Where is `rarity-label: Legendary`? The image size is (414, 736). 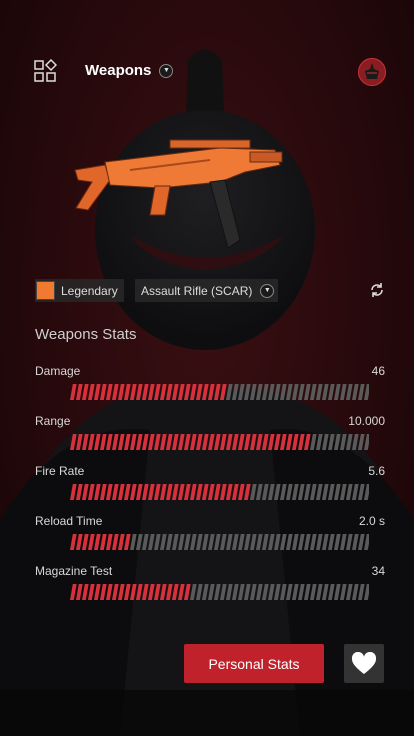
rarity-label: Legendary is located at coordinates (89, 290).